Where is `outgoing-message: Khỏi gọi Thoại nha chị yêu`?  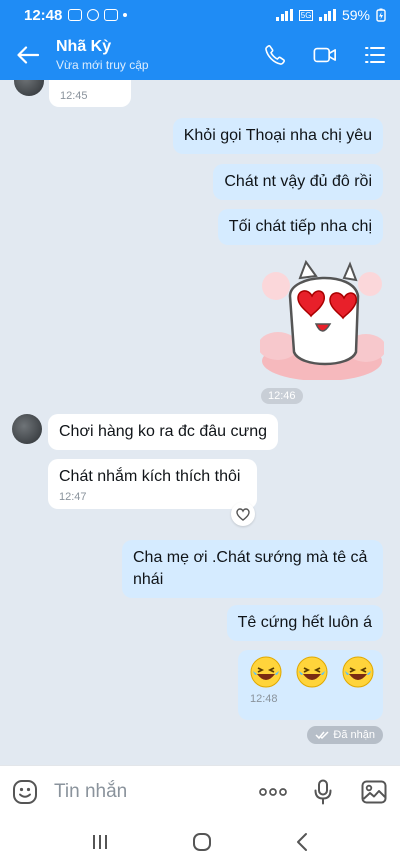
outgoing-message: Khỏi gọi Thoại nha chị yêu is located at coordinates (277, 136).